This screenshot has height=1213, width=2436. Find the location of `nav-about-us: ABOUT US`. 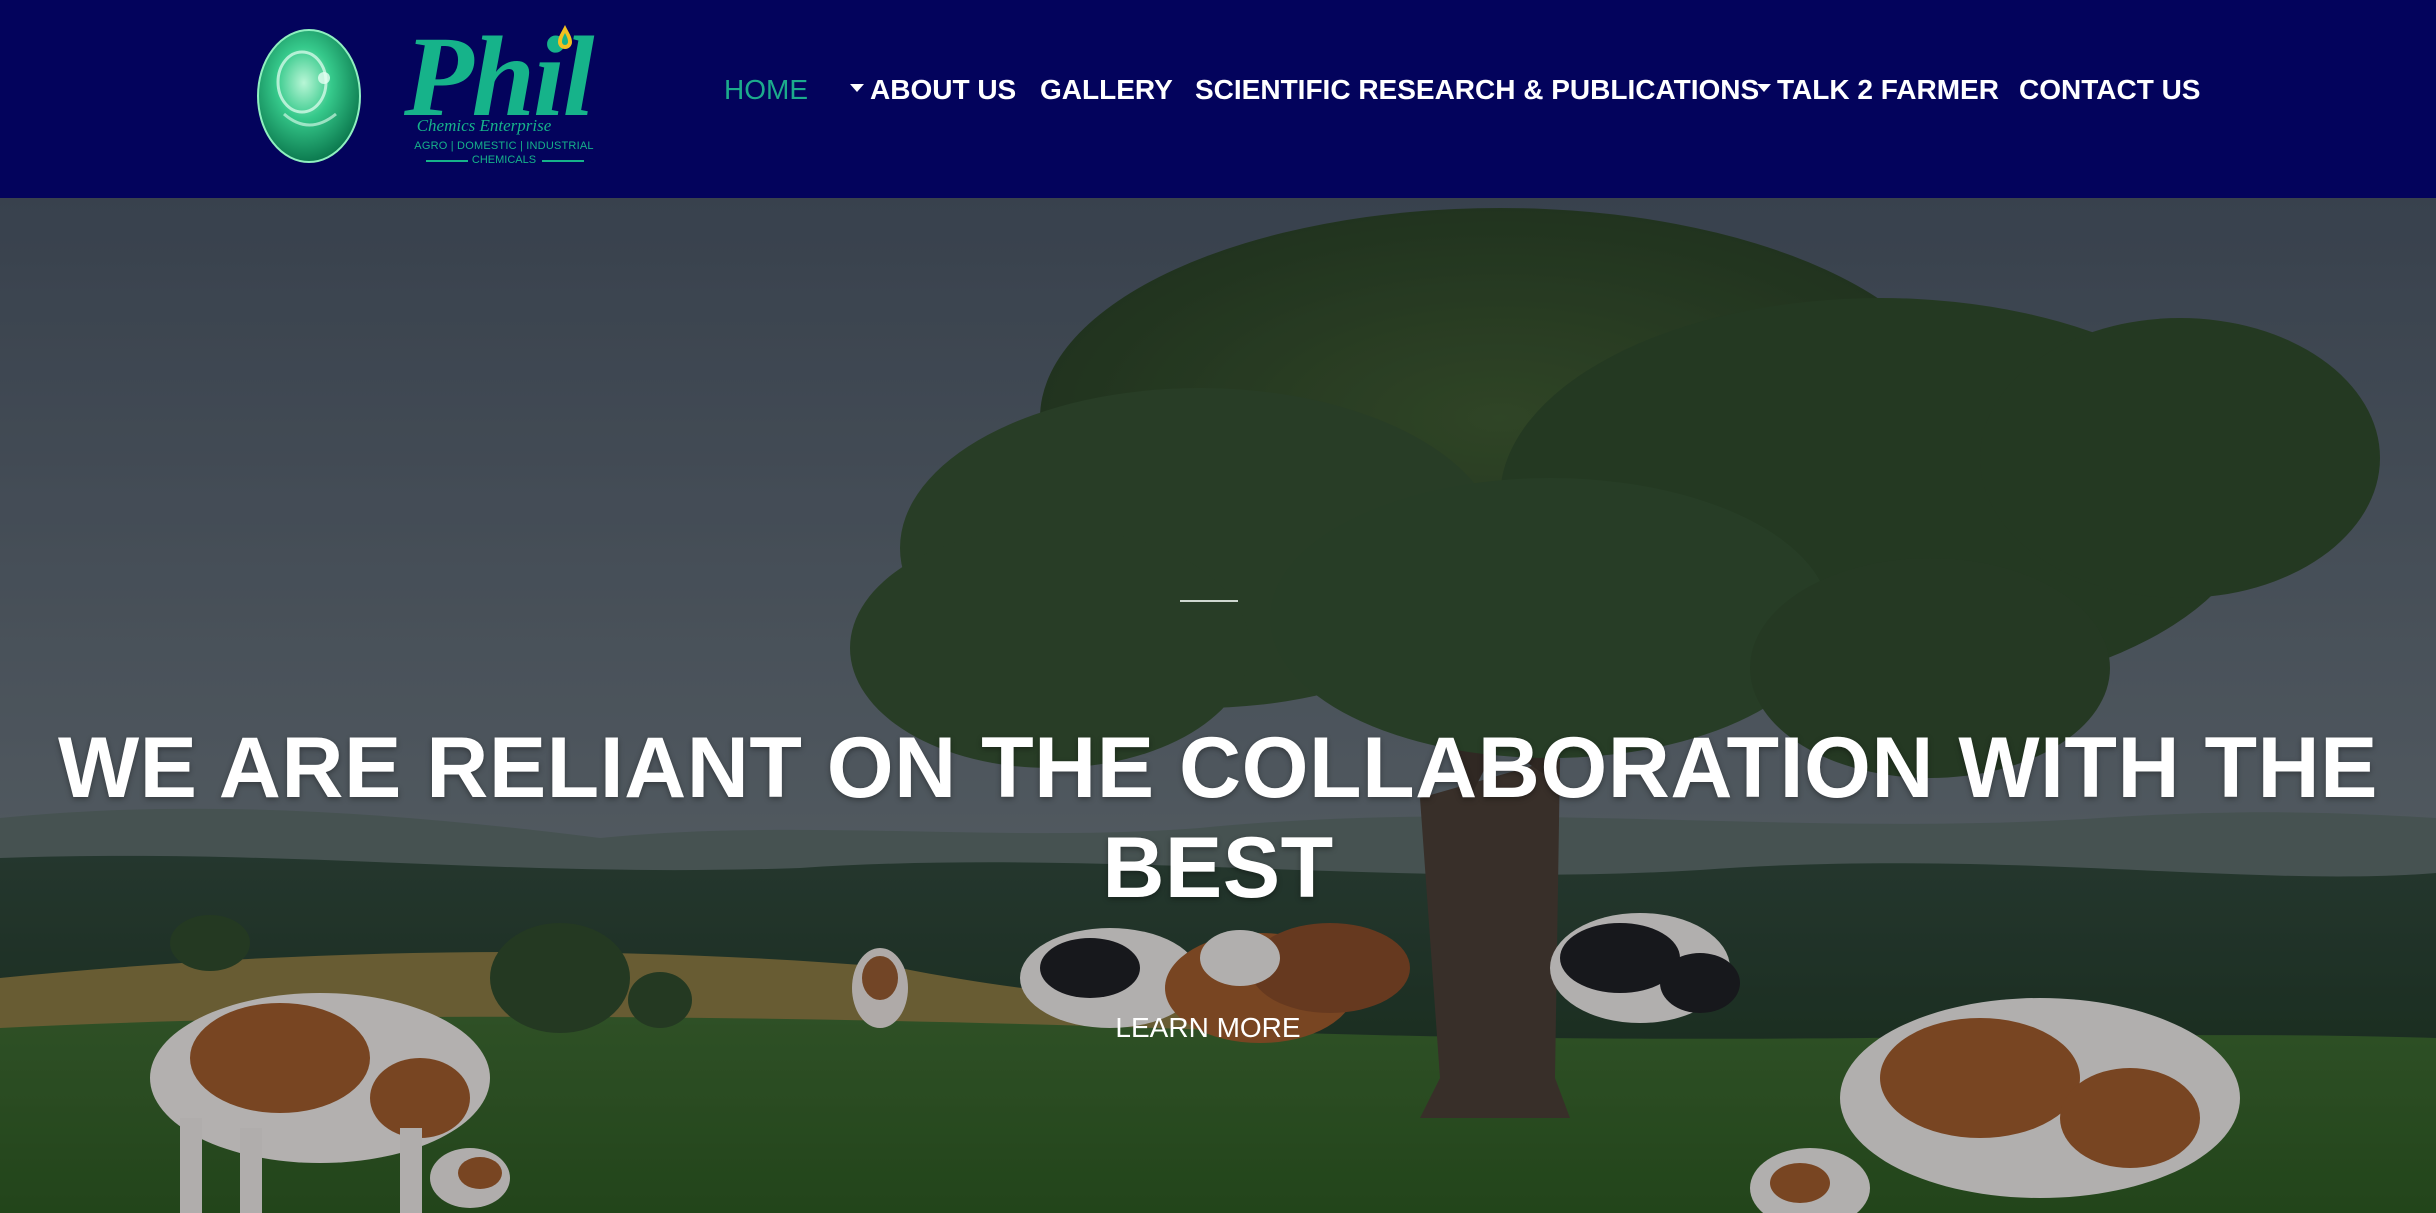

nav-about-us: ABOUT US is located at coordinates (933, 90).